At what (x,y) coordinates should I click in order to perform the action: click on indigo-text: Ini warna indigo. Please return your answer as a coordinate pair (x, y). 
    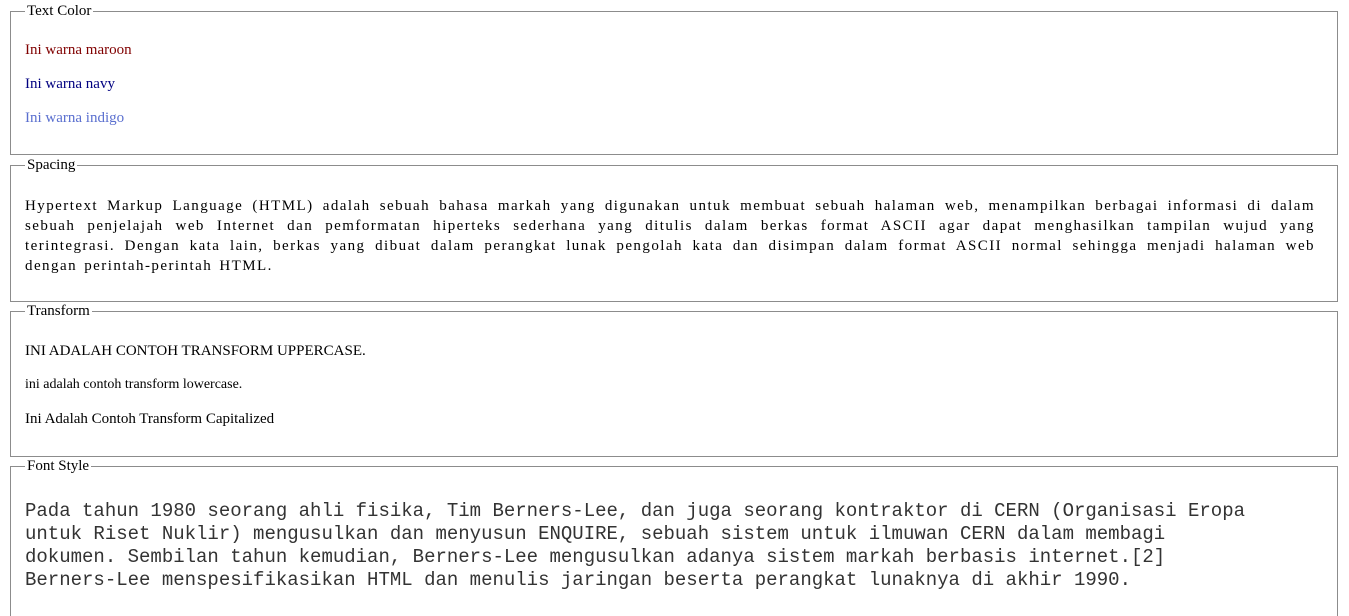
    Looking at the image, I should click on (75, 118).